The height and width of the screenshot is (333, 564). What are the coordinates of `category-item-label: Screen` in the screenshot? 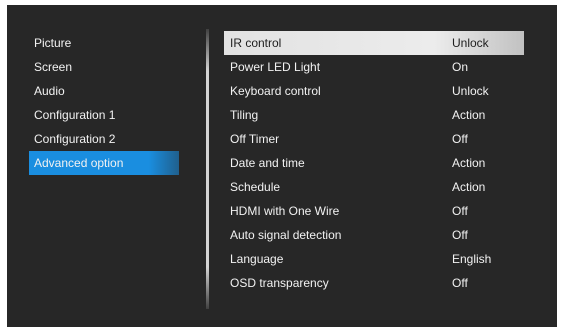 It's located at (53, 67).